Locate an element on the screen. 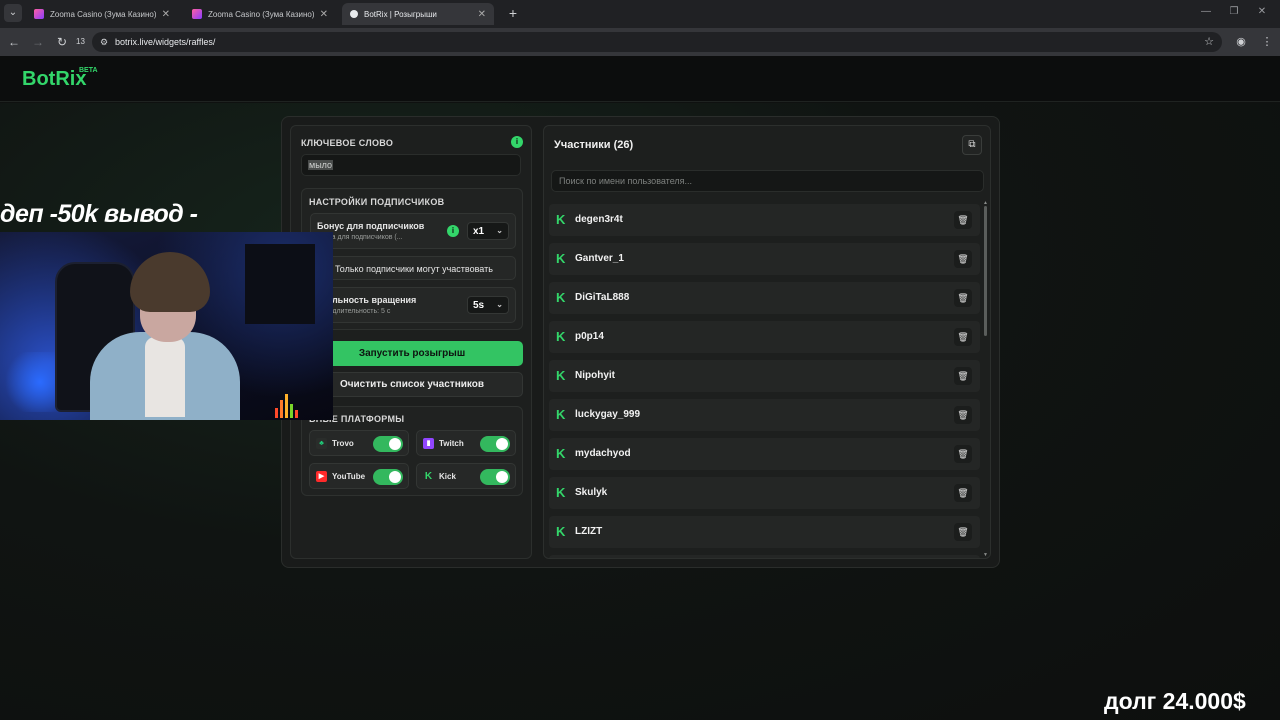 The image size is (1280, 720). platform-youtube: ▶ YouTube is located at coordinates (359, 476).